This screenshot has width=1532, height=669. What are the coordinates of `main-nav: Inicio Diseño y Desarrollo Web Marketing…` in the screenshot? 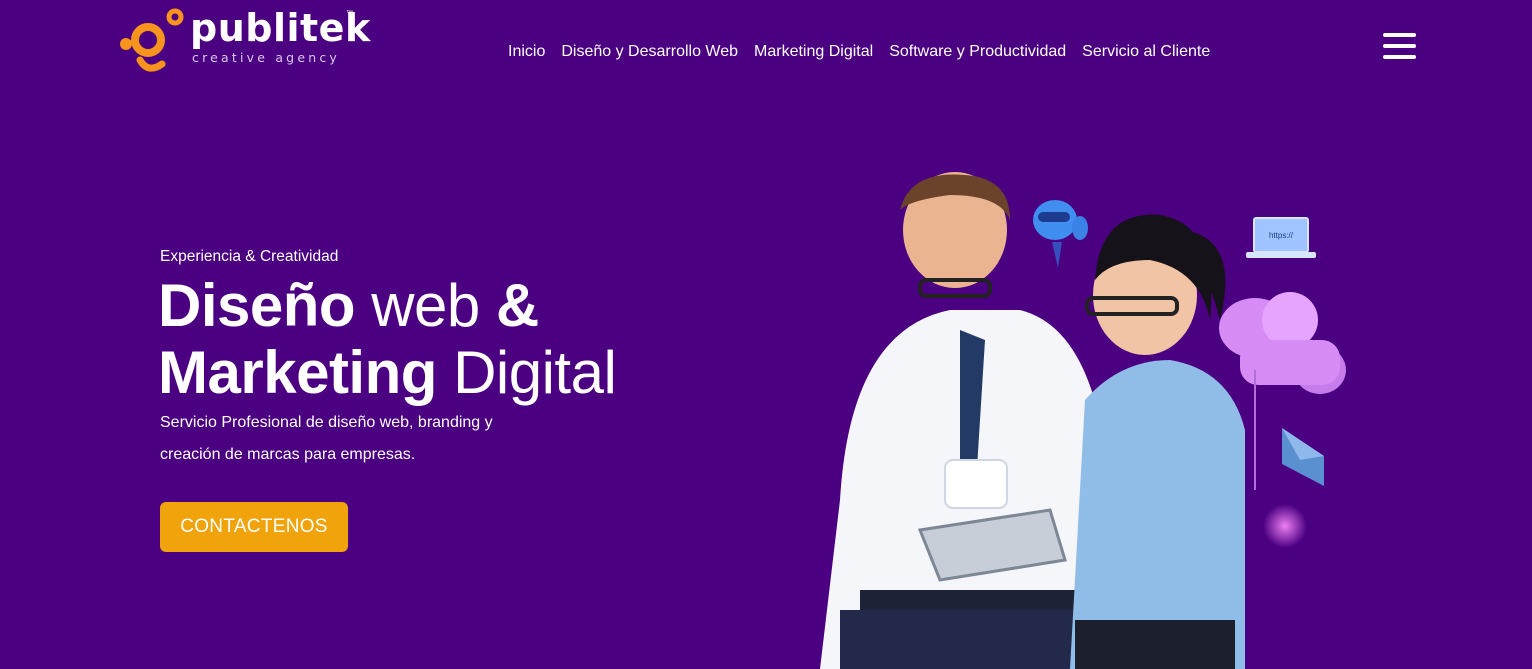 It's located at (859, 52).